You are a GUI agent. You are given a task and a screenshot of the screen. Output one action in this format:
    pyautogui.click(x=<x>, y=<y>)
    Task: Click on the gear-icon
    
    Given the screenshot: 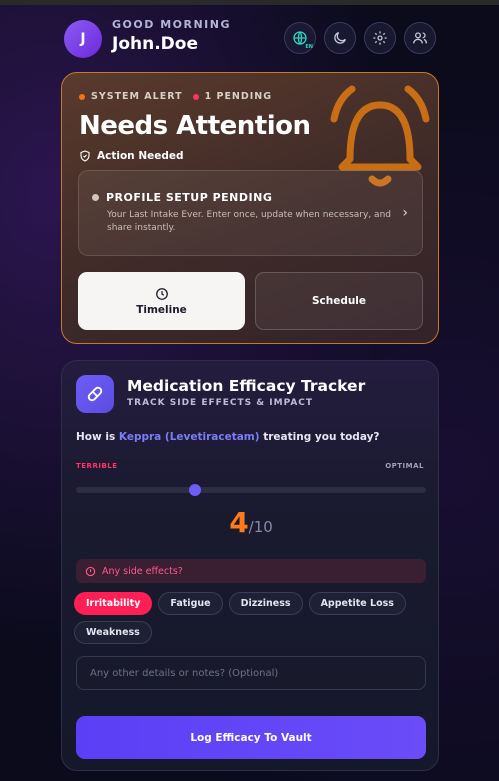 What is the action you would take?
    pyautogui.click(x=380, y=38)
    